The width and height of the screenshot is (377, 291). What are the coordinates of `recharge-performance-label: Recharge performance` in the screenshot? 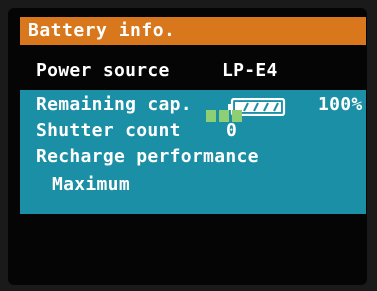 It's located at (147, 156).